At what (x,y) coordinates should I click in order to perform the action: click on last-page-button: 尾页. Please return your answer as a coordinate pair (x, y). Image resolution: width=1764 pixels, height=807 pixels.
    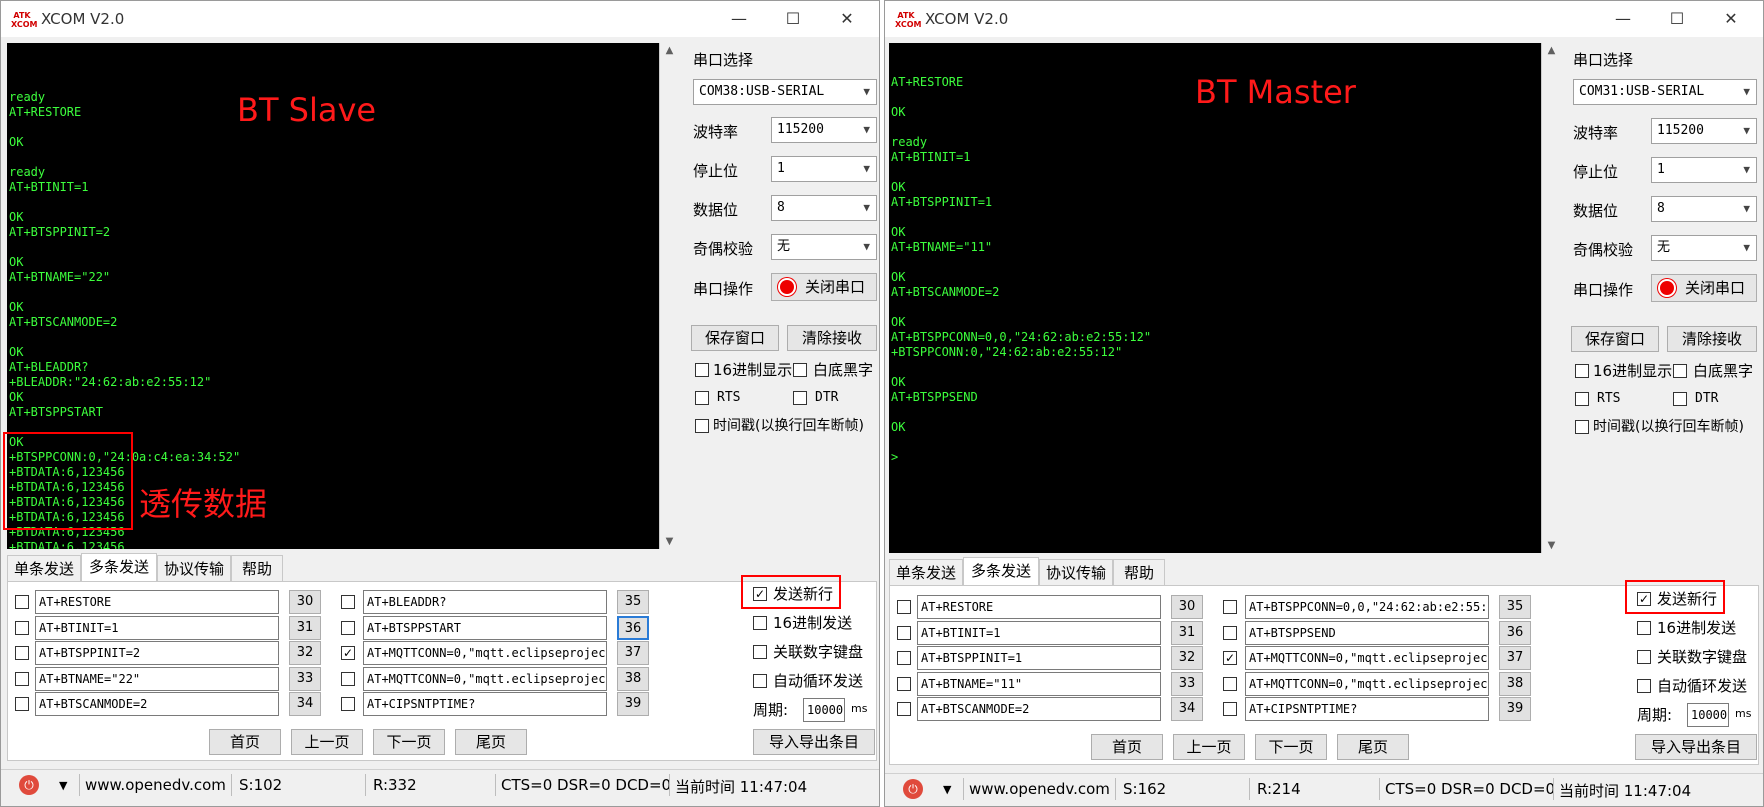
    Looking at the image, I should click on (1373, 747).